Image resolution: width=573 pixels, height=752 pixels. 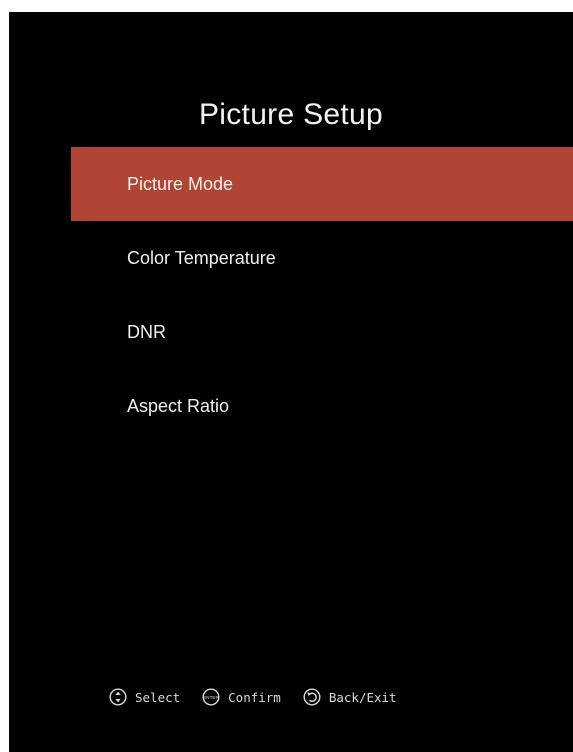 I want to click on menu-item-aspect-ratio: Aspect Ratio, so click(x=322, y=406).